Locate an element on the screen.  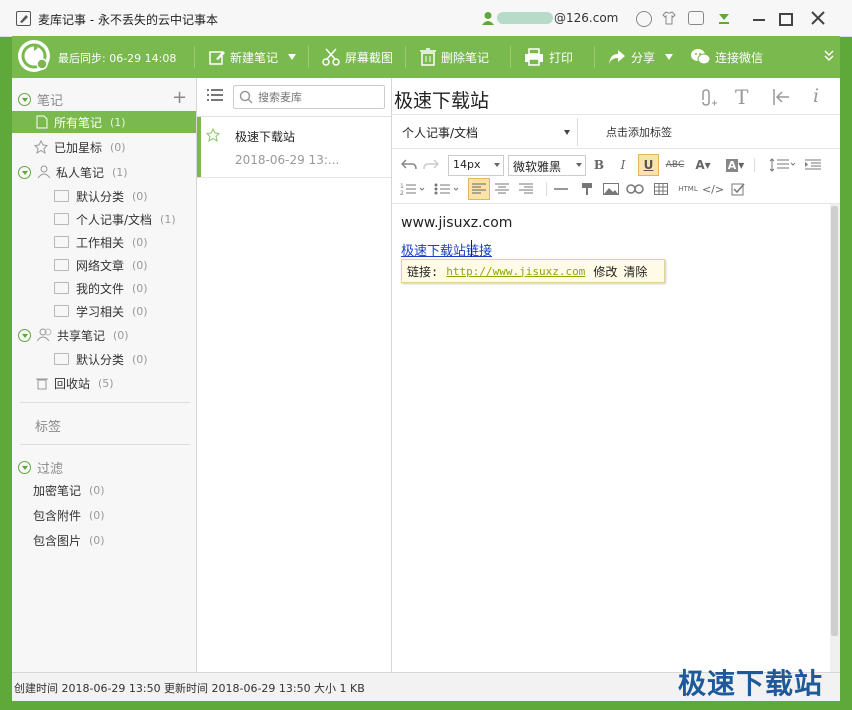
svg-text: 1 is located at coordinates (402, 186).